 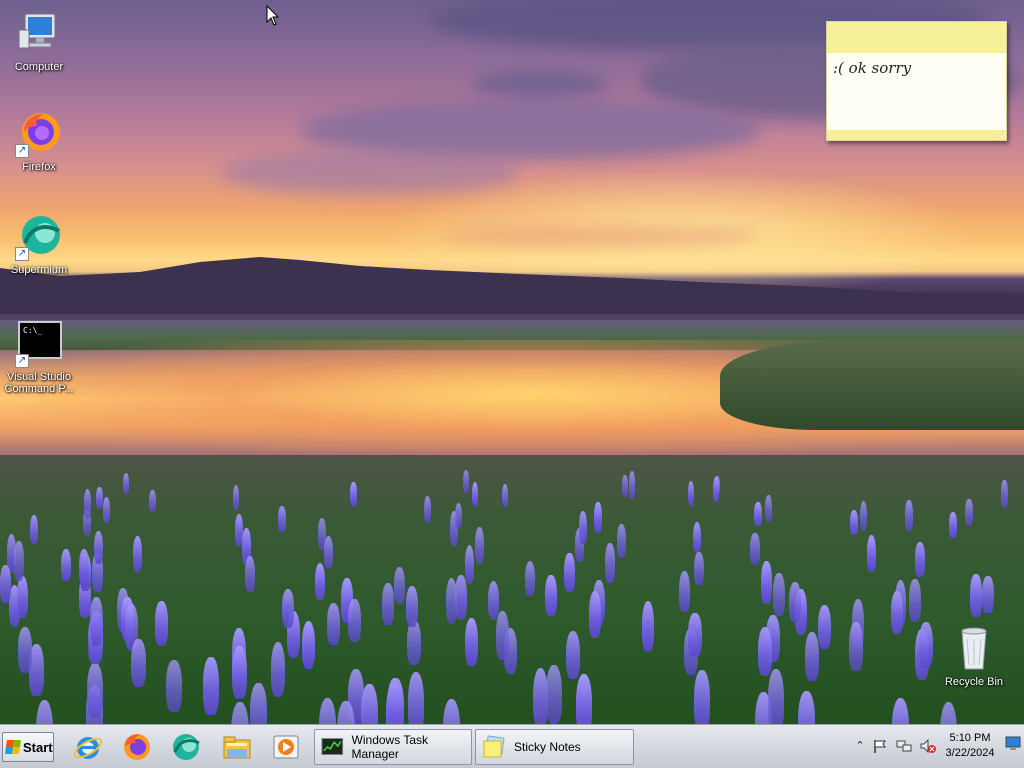 What do you see at coordinates (39, 237) in the screenshot?
I see `supermium-icon: ↗` at bounding box center [39, 237].